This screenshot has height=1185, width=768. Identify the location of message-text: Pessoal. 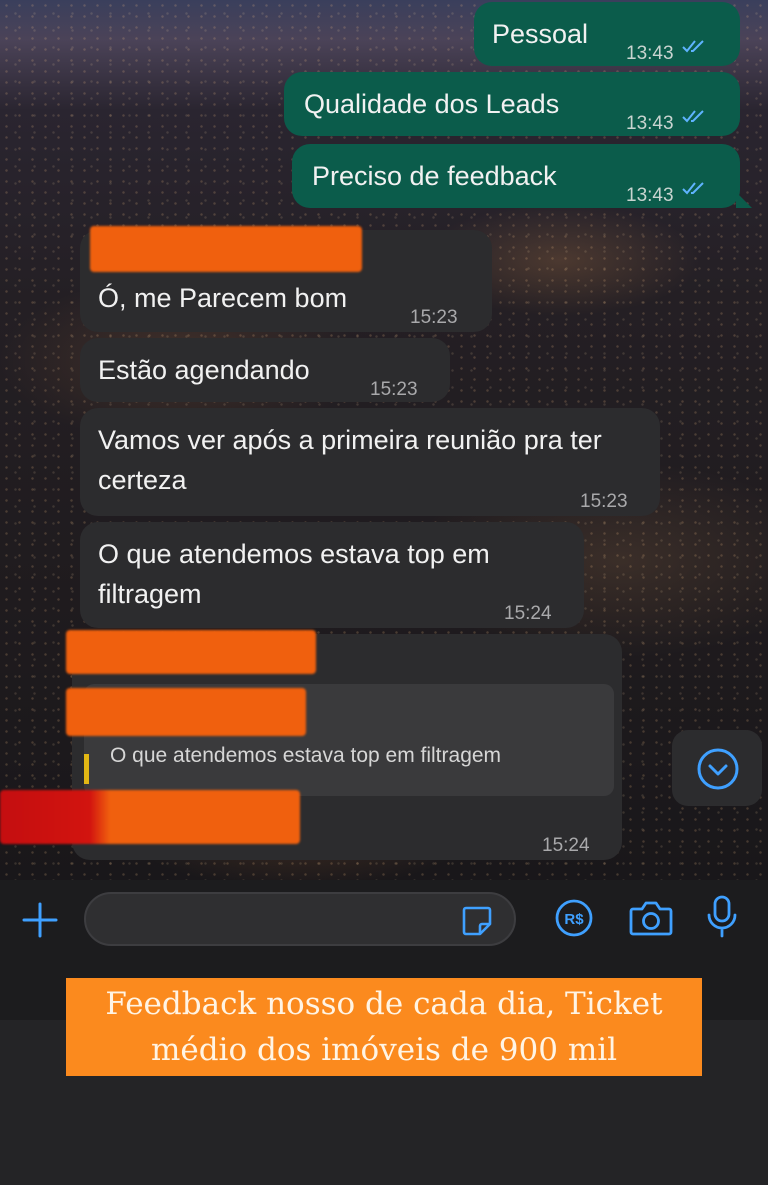
(540, 34).